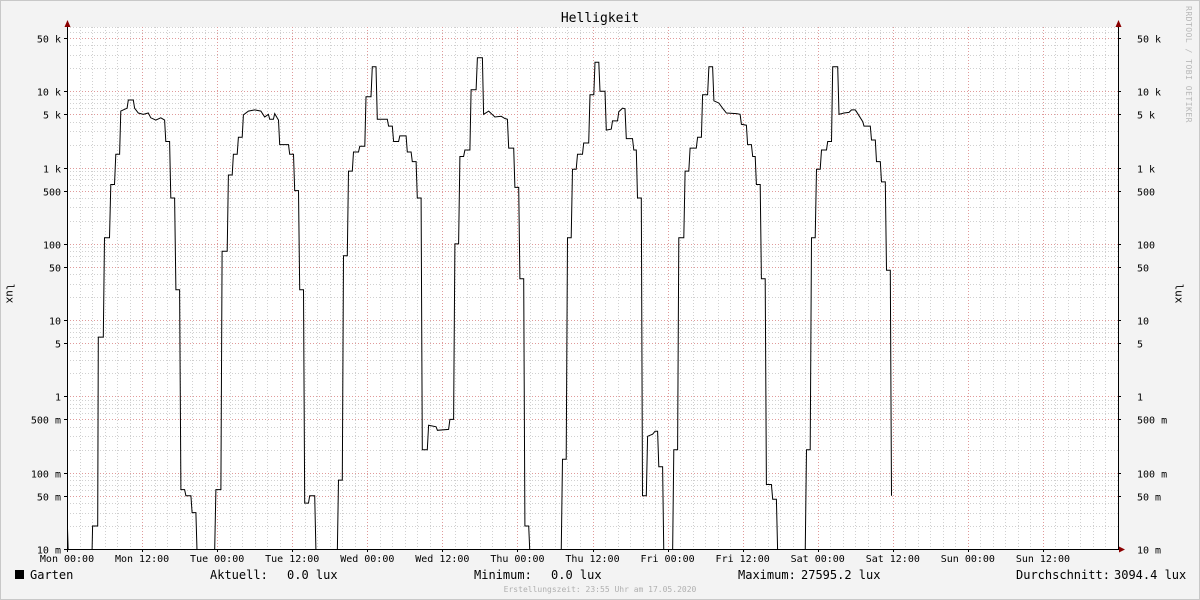  What do you see at coordinates (1146, 170) in the screenshot?
I see `y-tick-label-right: 1 k` at bounding box center [1146, 170].